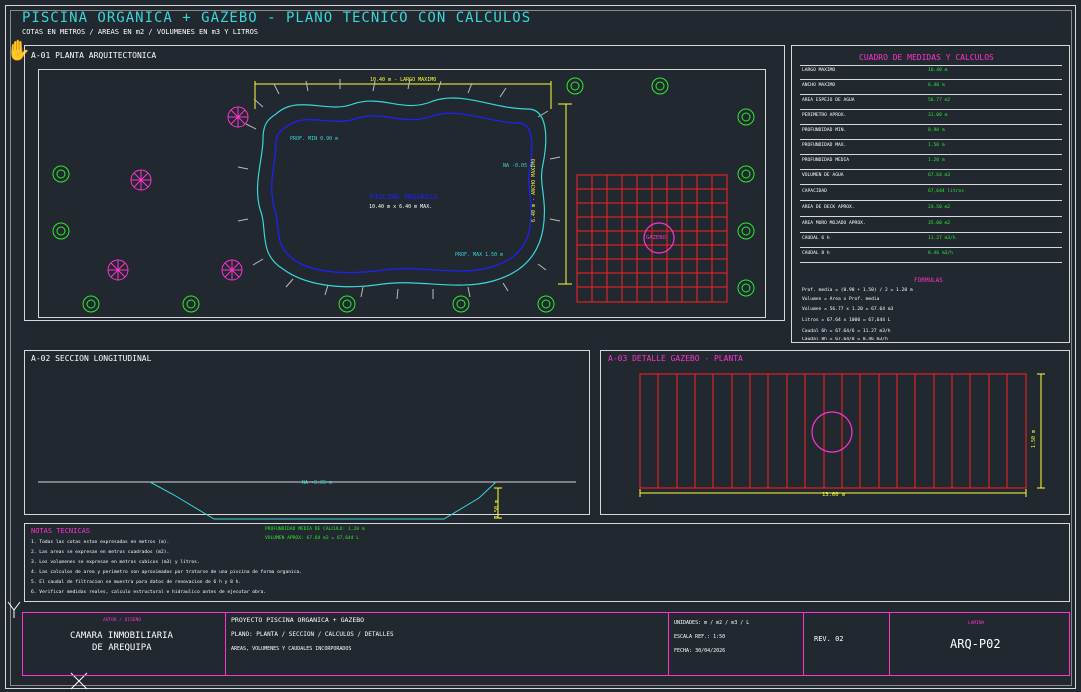 This screenshot has width=1081, height=692. I want to click on notes-summary-2: VOLUMEN APROX: 67.64 m3 = 67,644 L, so click(312, 538).